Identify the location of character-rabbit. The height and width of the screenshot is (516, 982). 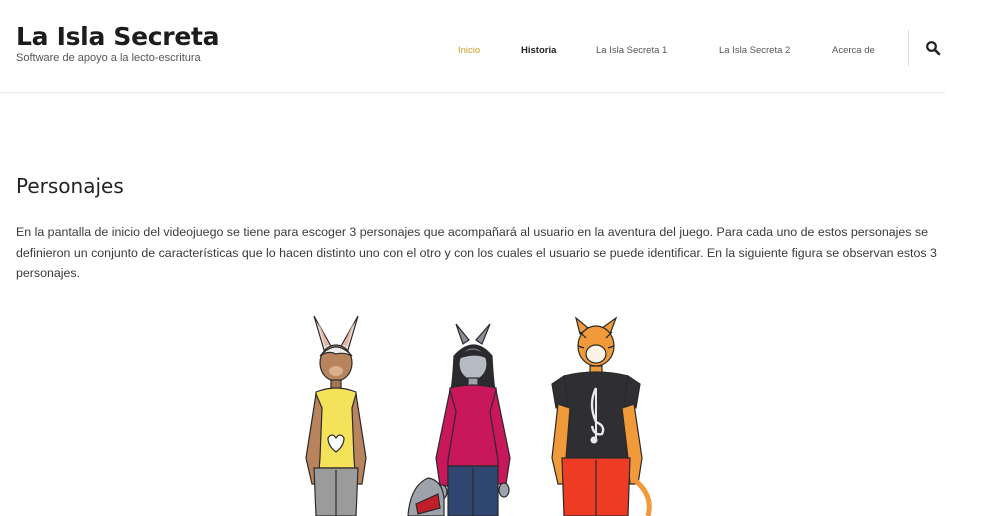
(336, 415).